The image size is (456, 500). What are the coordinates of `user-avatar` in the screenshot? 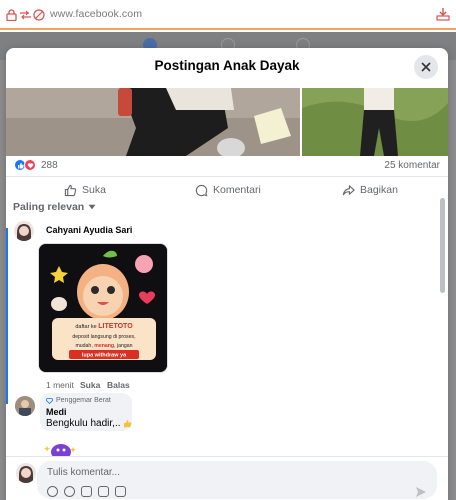 It's located at (26, 473).